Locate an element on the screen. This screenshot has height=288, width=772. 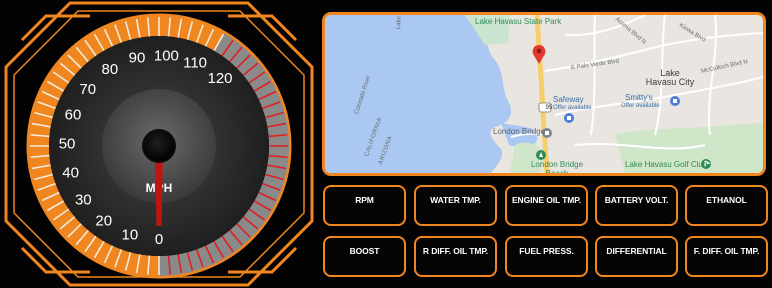
map-label-route: 95 is located at coordinates (549, 108).